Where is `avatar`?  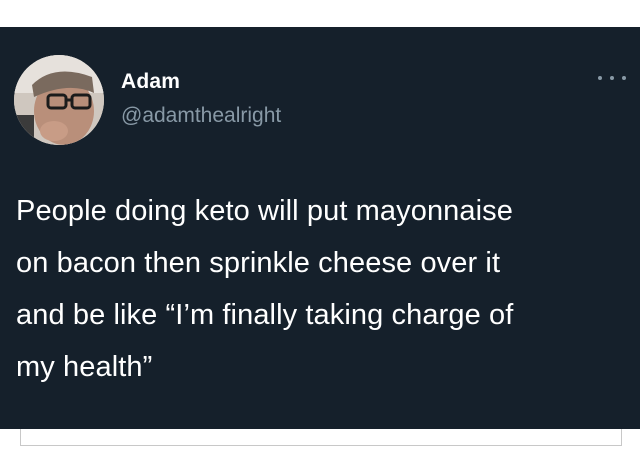 avatar is located at coordinates (59, 100).